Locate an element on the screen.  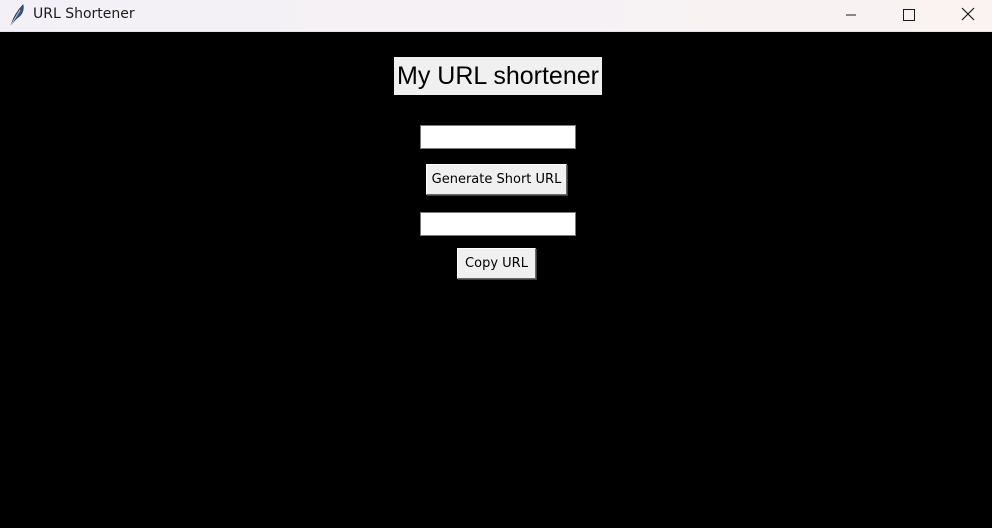
feather-icon is located at coordinates (17, 15).